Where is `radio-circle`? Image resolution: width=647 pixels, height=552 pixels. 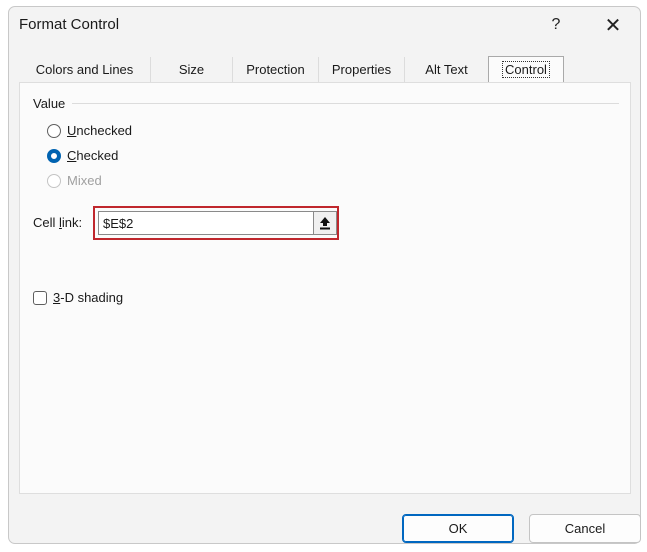
radio-circle is located at coordinates (54, 130).